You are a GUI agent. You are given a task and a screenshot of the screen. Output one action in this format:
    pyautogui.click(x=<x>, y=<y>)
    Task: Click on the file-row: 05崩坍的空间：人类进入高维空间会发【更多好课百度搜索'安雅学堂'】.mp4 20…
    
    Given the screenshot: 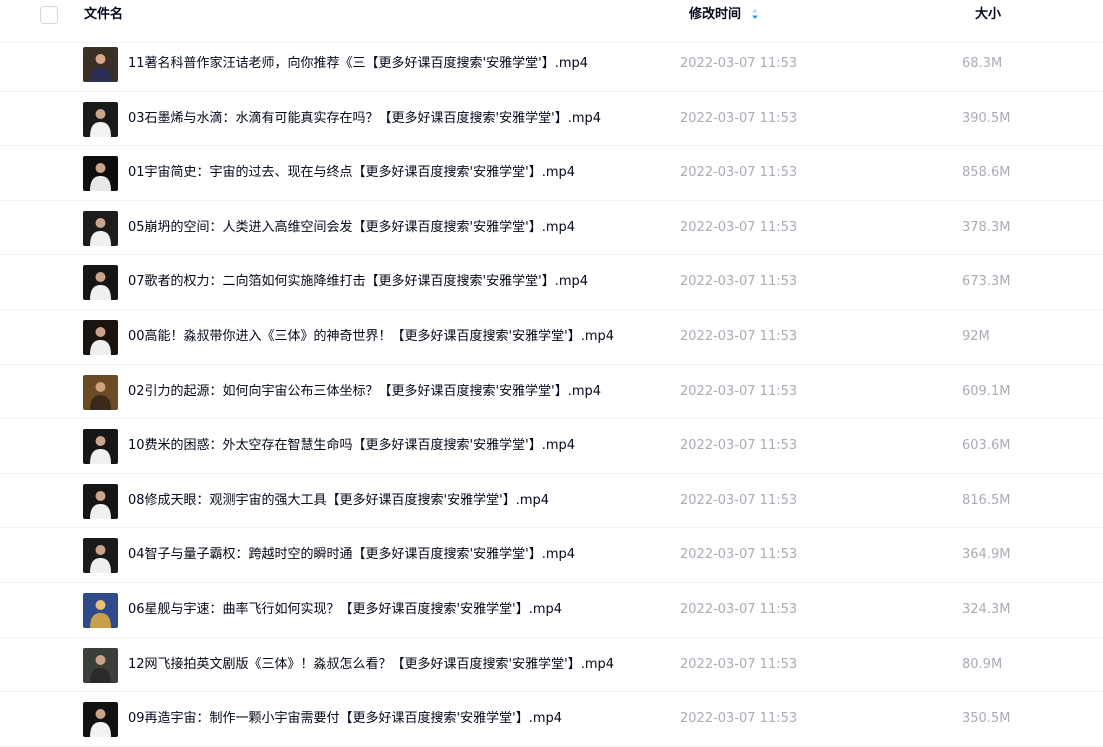 What is the action you would take?
    pyautogui.click(x=551, y=228)
    